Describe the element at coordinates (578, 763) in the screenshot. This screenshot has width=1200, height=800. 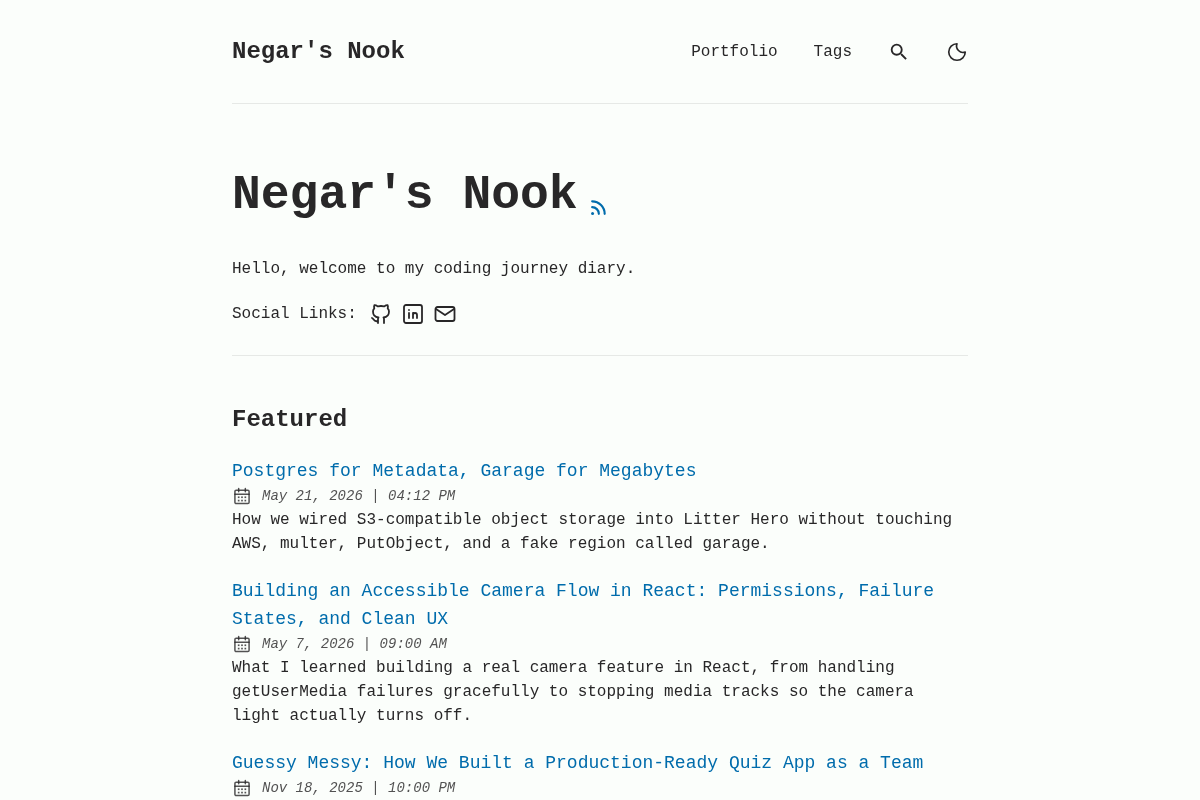
I see `post-title-link: Guessy Messy: How We Built a Production-Ready Quiz App as a Team` at that location.